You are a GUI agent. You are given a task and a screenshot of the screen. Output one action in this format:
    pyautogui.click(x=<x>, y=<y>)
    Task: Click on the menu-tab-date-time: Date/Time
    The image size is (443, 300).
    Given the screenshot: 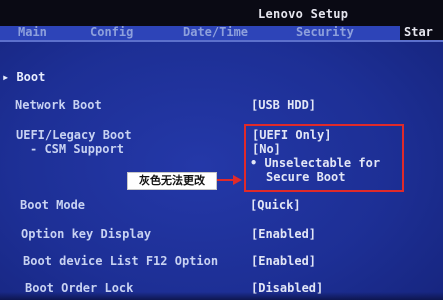 What is the action you would take?
    pyautogui.click(x=215, y=33)
    